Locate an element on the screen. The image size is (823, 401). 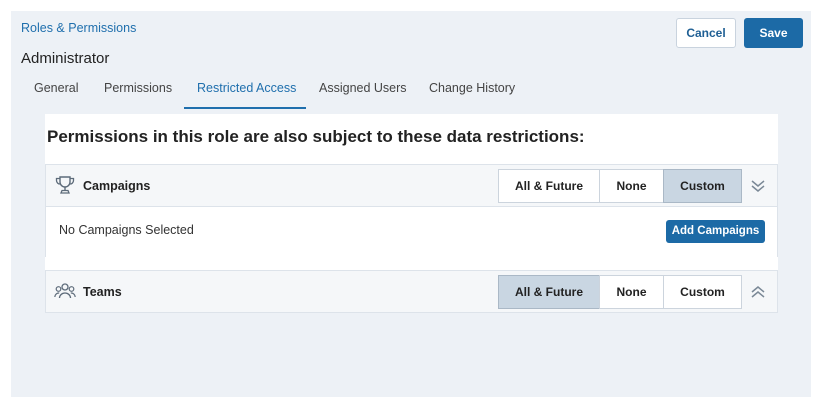
tab-permissions: Permissions is located at coordinates (138, 95).